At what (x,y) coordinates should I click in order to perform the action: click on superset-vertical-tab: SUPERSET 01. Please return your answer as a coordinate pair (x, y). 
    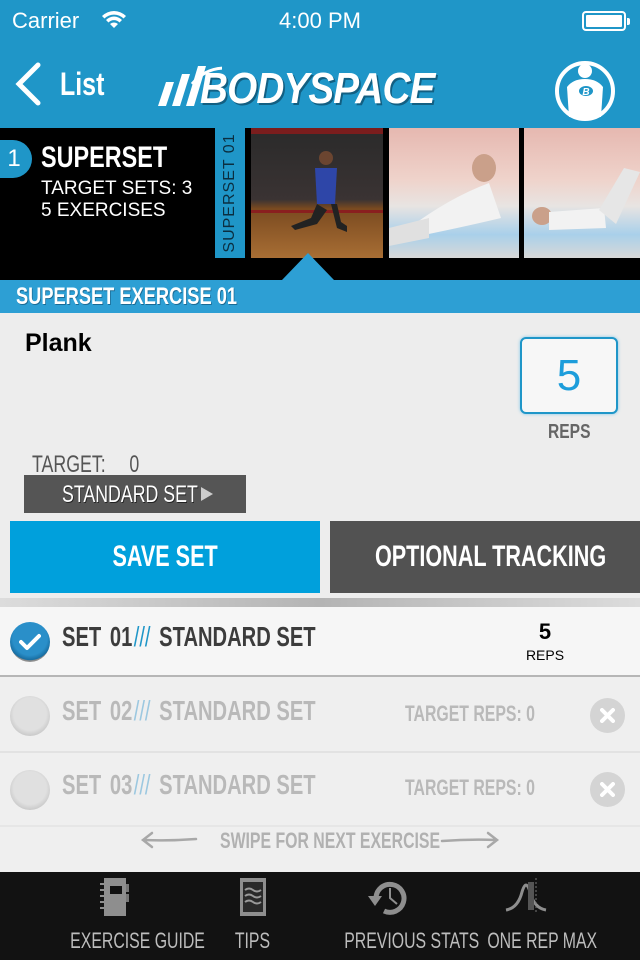
    Looking at the image, I should click on (230, 193).